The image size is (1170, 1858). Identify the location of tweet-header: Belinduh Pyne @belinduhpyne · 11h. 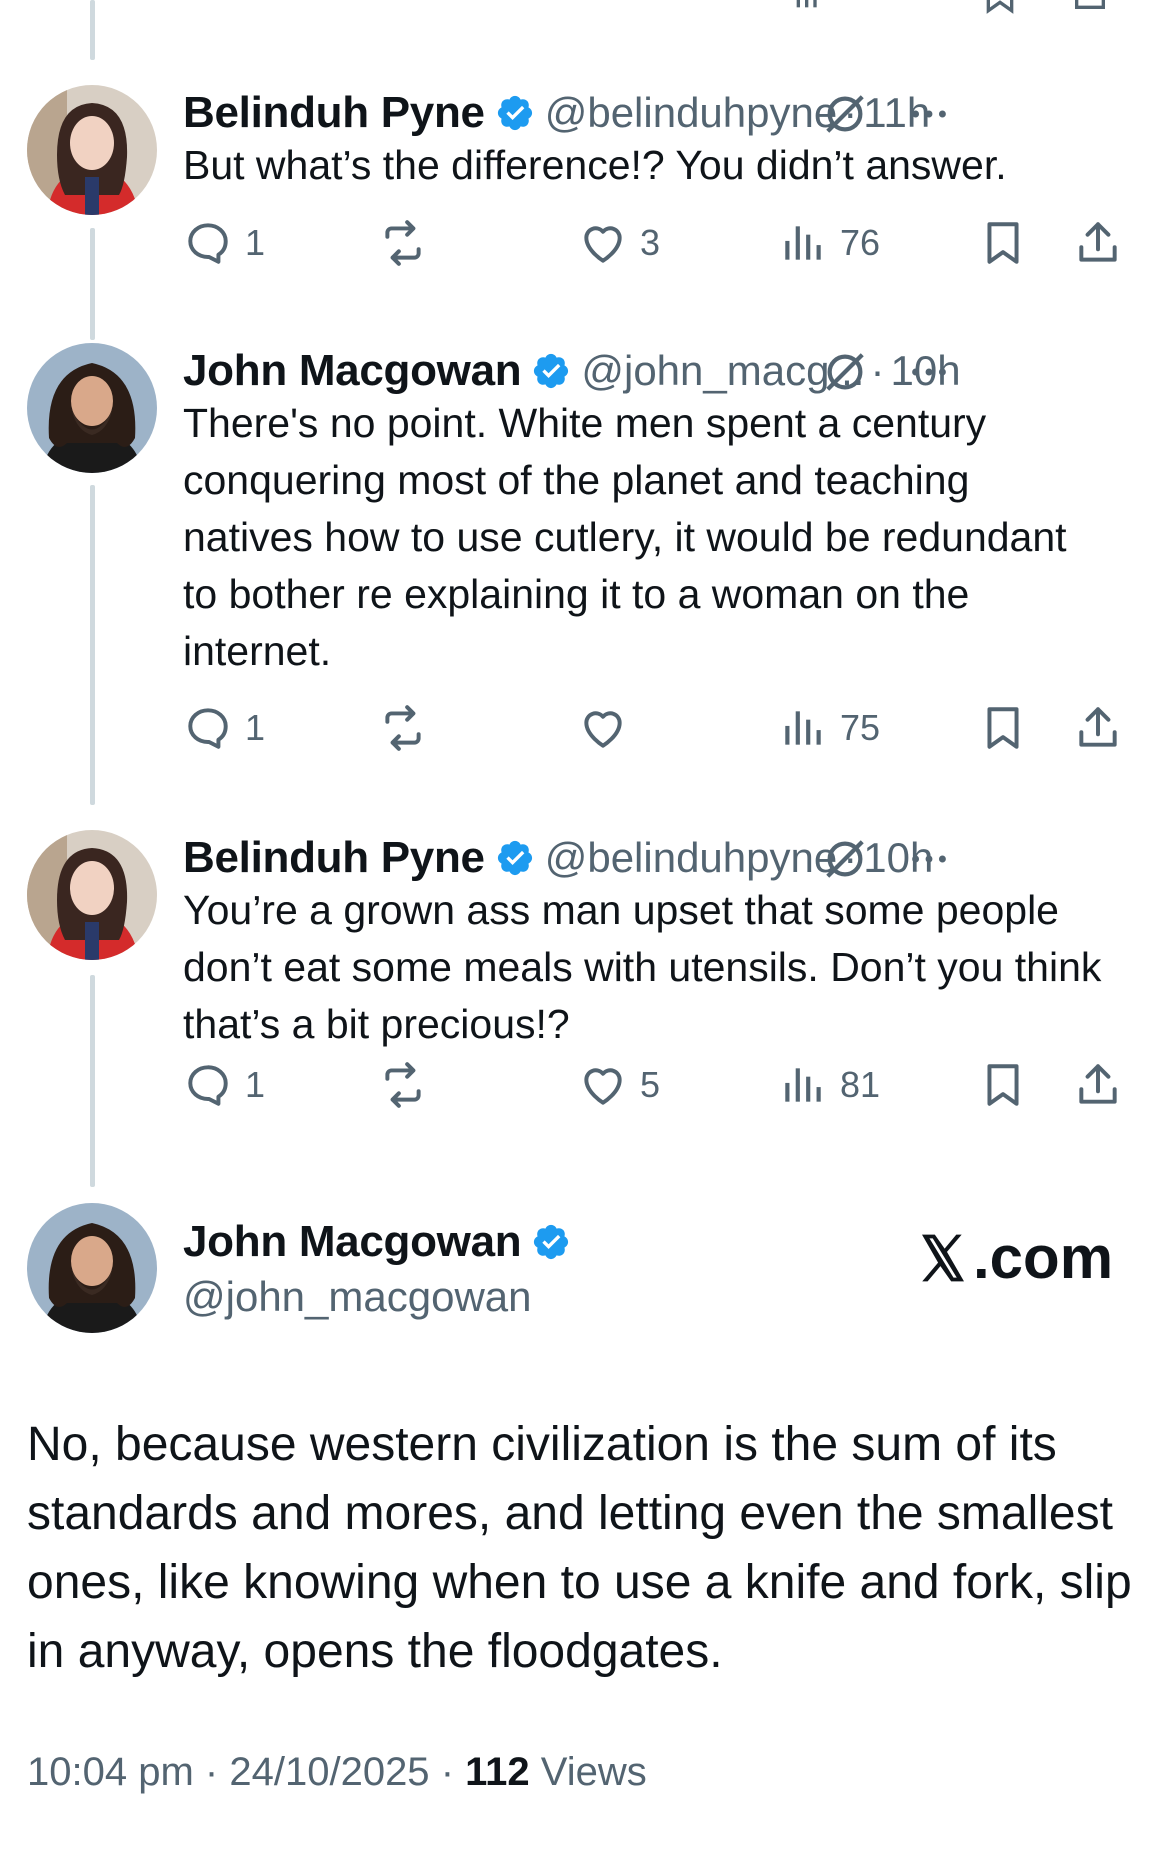
(658, 113).